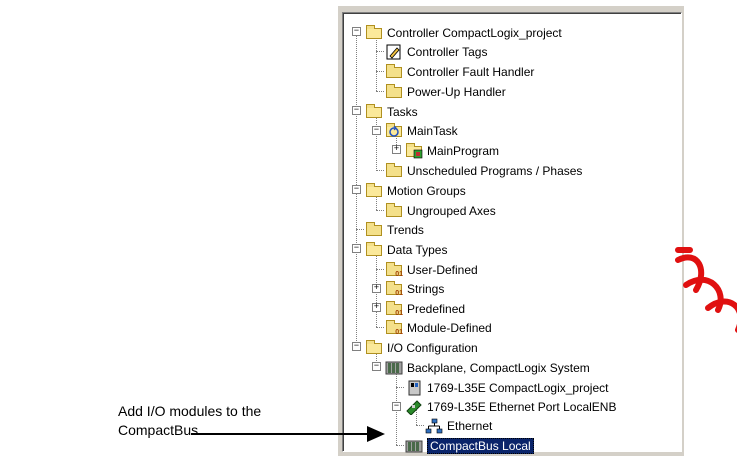  What do you see at coordinates (474, 32) in the screenshot?
I see `tree-item-label: Controller CompactLogix_project` at bounding box center [474, 32].